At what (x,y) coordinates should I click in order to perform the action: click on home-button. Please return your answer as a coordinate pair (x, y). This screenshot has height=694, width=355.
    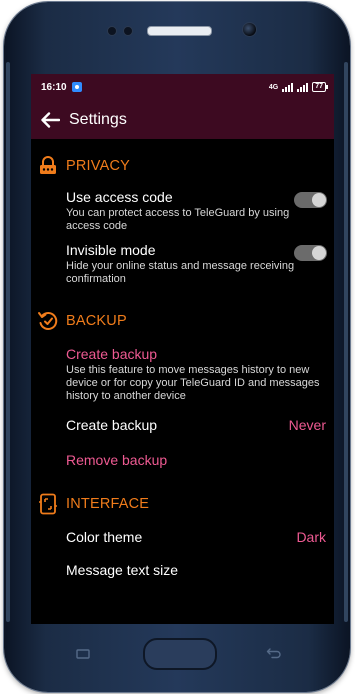
    Looking at the image, I should click on (180, 654).